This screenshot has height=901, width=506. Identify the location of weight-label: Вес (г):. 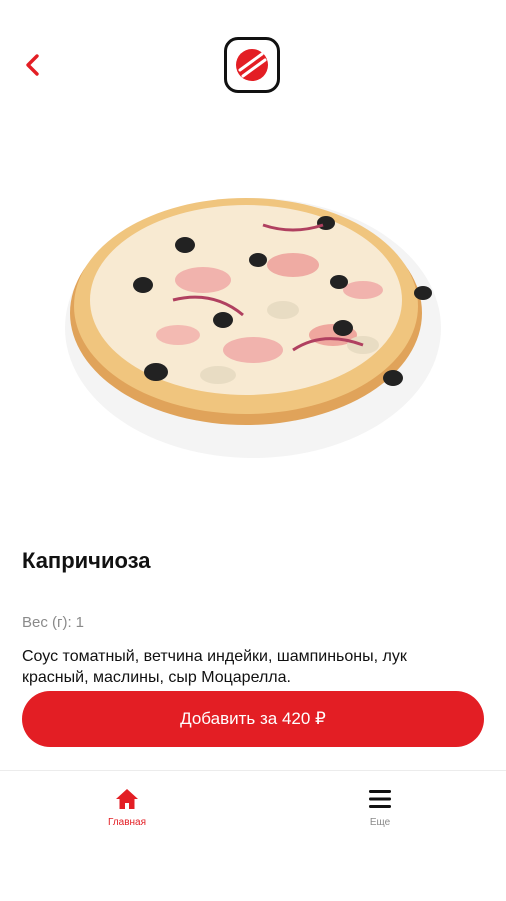
(47, 622).